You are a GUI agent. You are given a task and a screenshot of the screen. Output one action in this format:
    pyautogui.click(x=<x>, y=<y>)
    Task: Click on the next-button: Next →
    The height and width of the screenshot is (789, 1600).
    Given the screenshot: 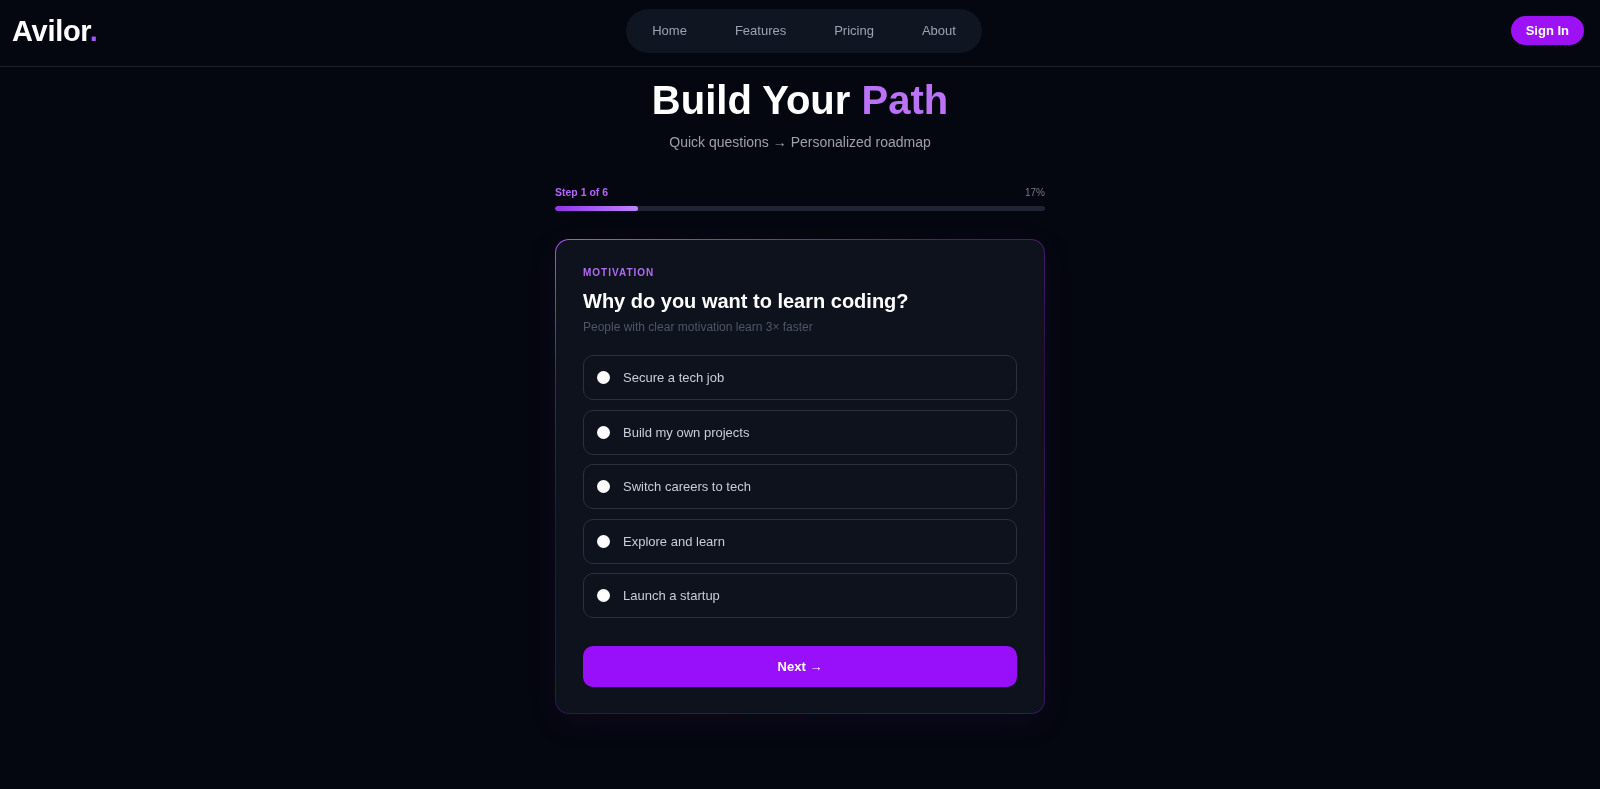 What is the action you would take?
    pyautogui.click(x=800, y=666)
    